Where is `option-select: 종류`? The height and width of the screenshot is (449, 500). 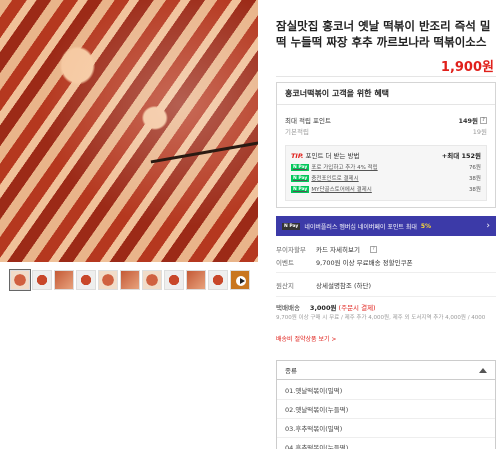
option-select: 종류 is located at coordinates (386, 370).